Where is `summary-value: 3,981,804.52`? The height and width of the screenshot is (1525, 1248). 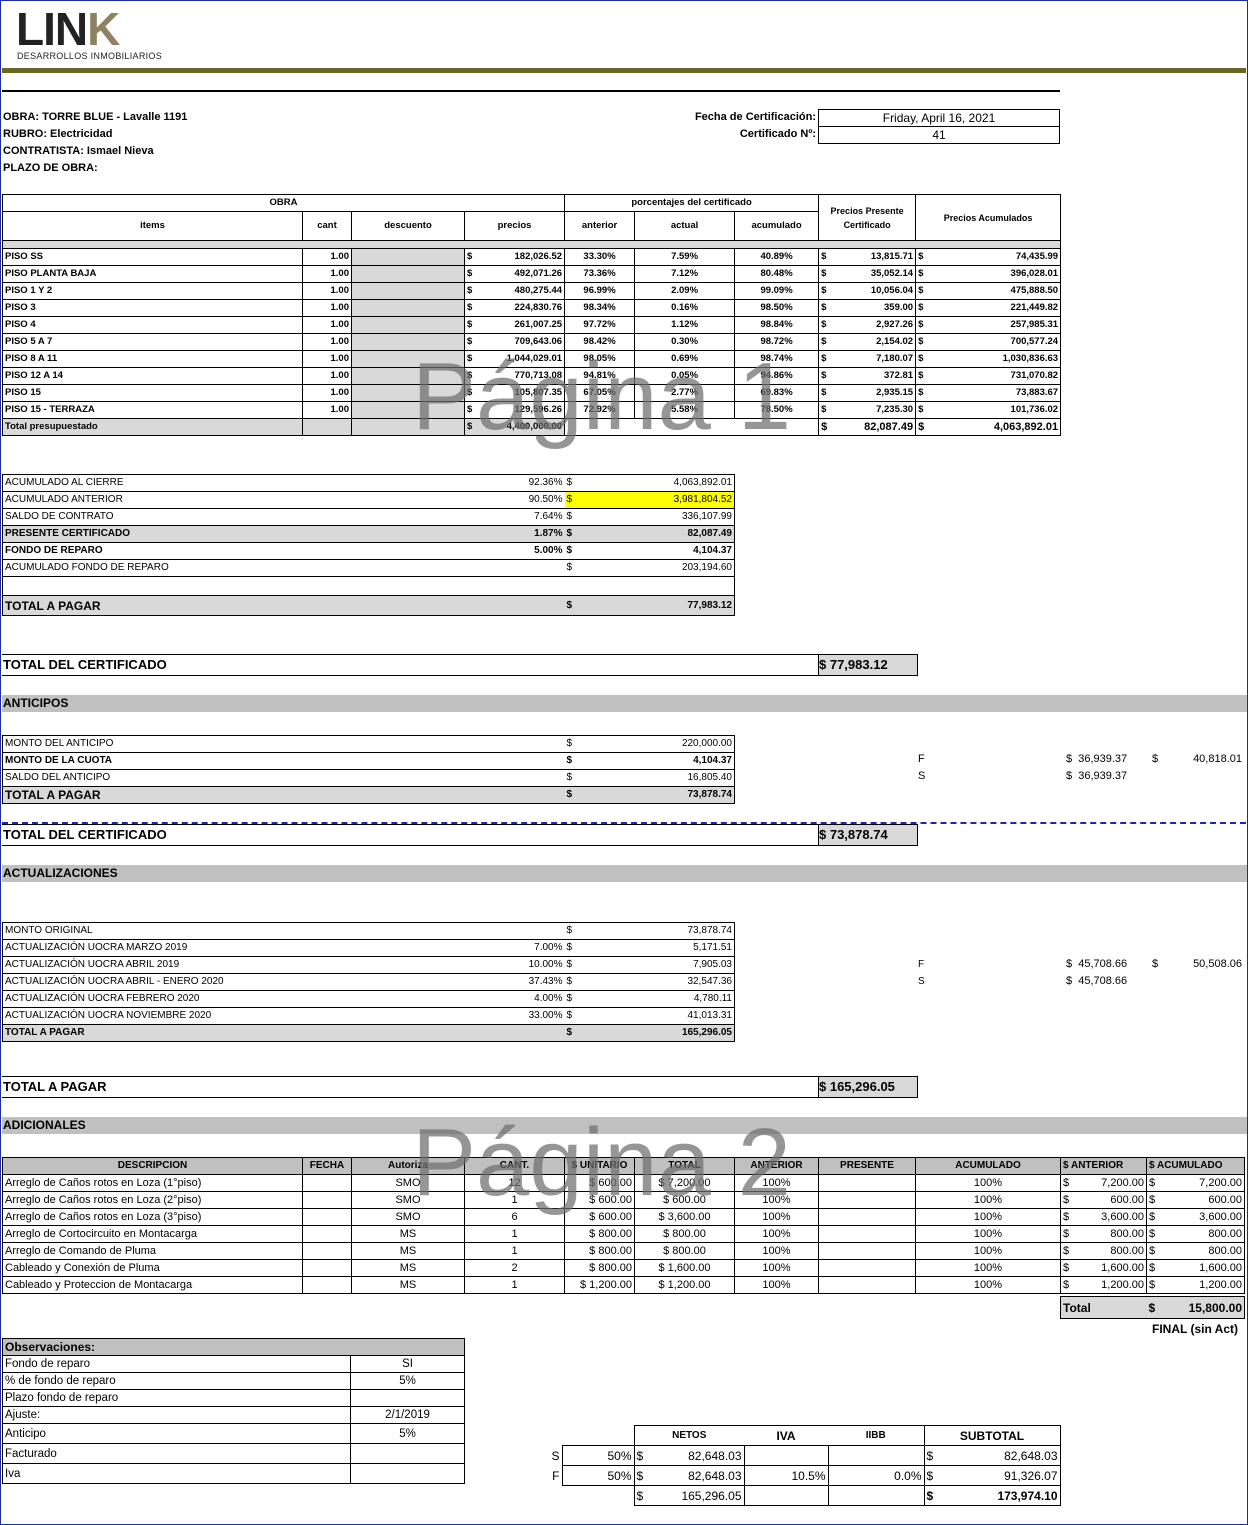
summary-value: 3,981,804.52 is located at coordinates (684, 500).